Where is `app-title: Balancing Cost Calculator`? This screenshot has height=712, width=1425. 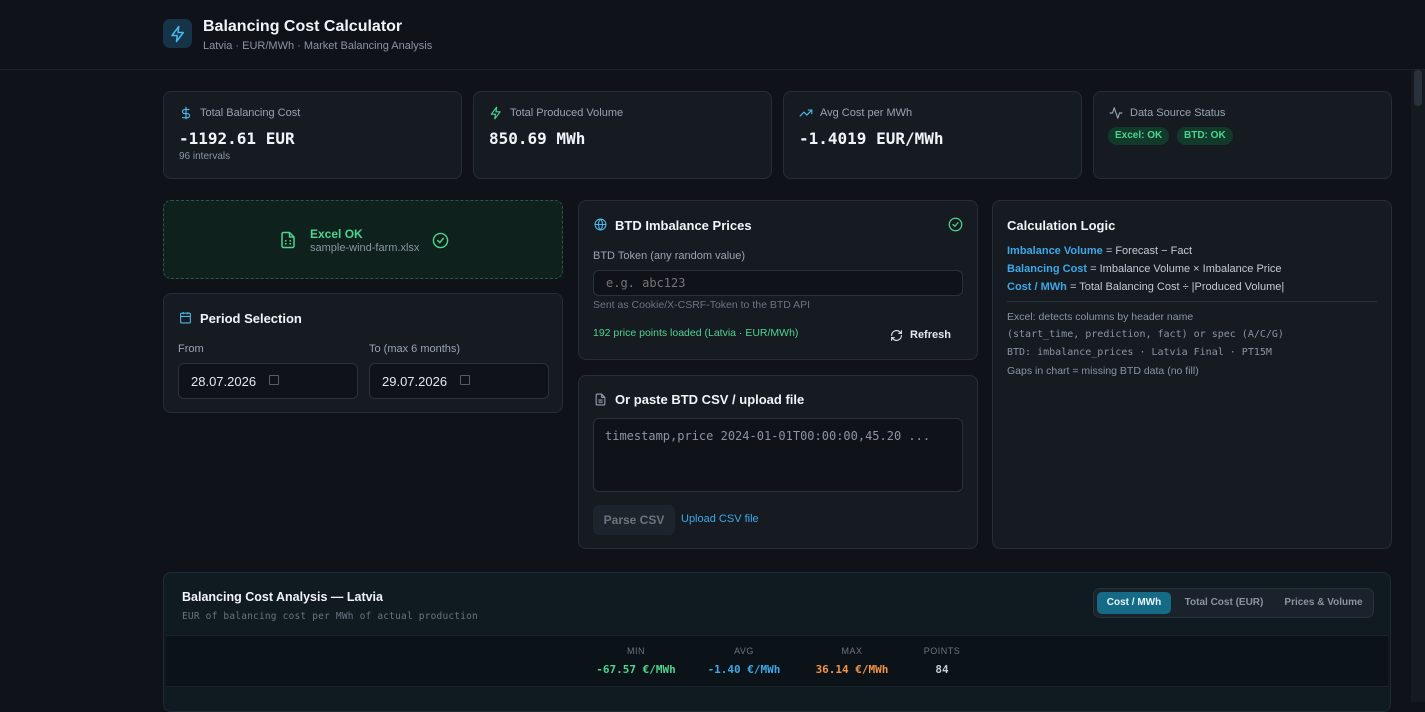
app-title: Balancing Cost Calculator is located at coordinates (303, 26).